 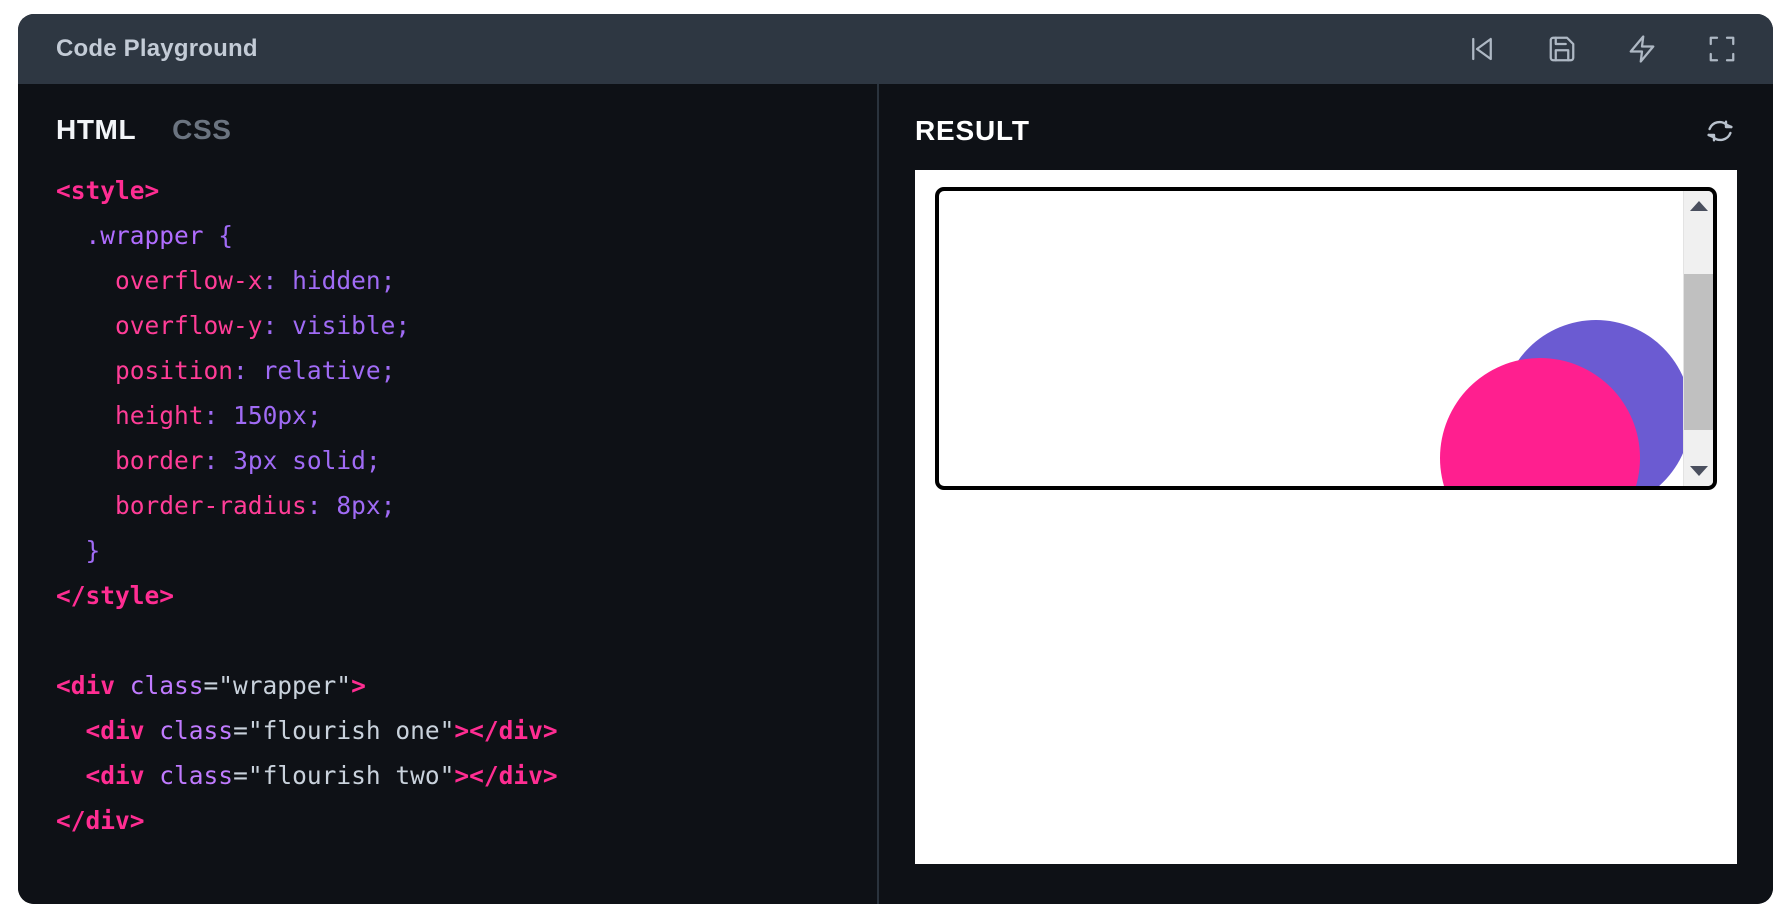 What do you see at coordinates (447, 126) in the screenshot?
I see `editor-tabbar: HTML CSS` at bounding box center [447, 126].